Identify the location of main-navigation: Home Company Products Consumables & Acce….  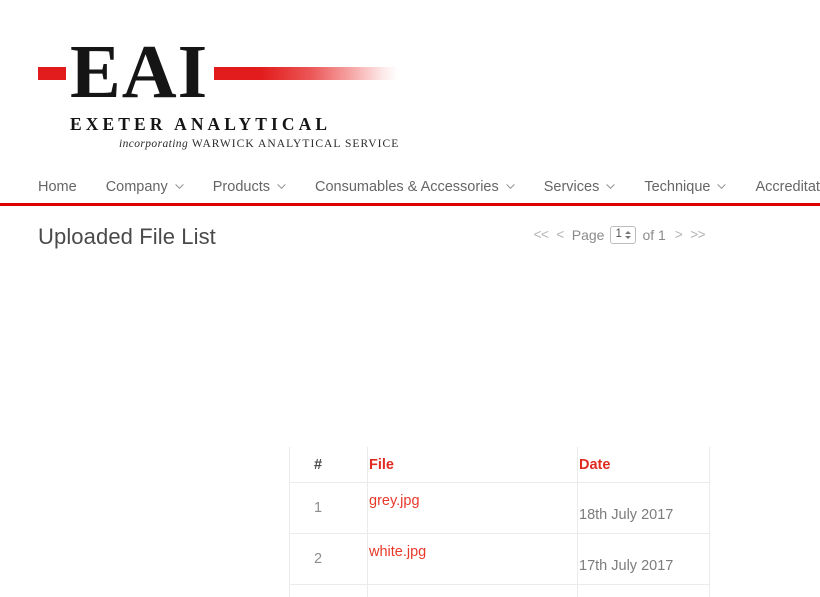
(410, 189).